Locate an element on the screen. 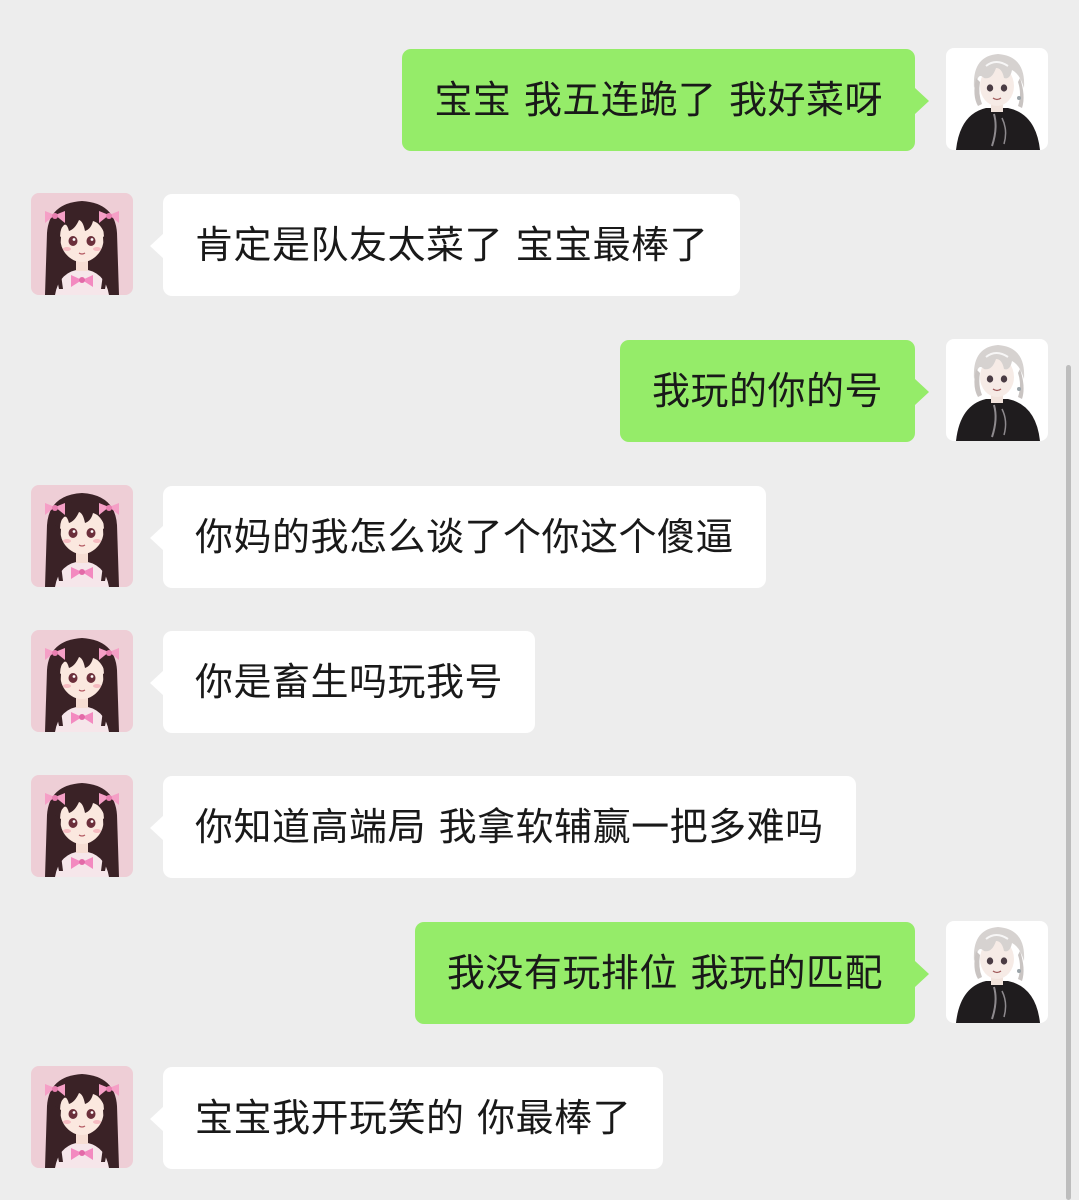  received-message-bubble: 你知道高端局 我拿软辅赢一把多难吗 is located at coordinates (509, 827).